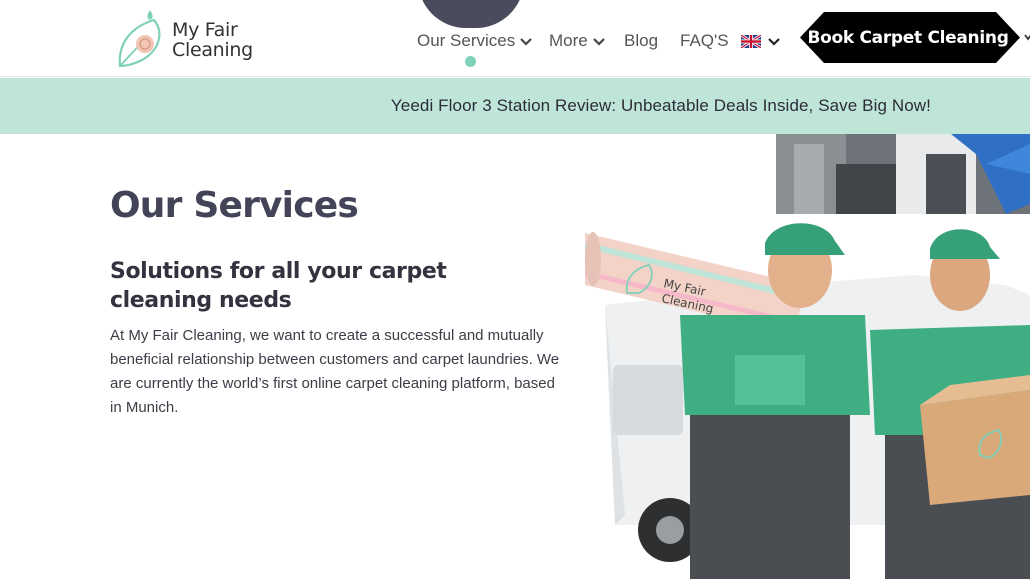 This screenshot has width=1030, height=579. Describe the element at coordinates (205, 30) in the screenshot. I see `logo-text-line1: My Fair` at that location.